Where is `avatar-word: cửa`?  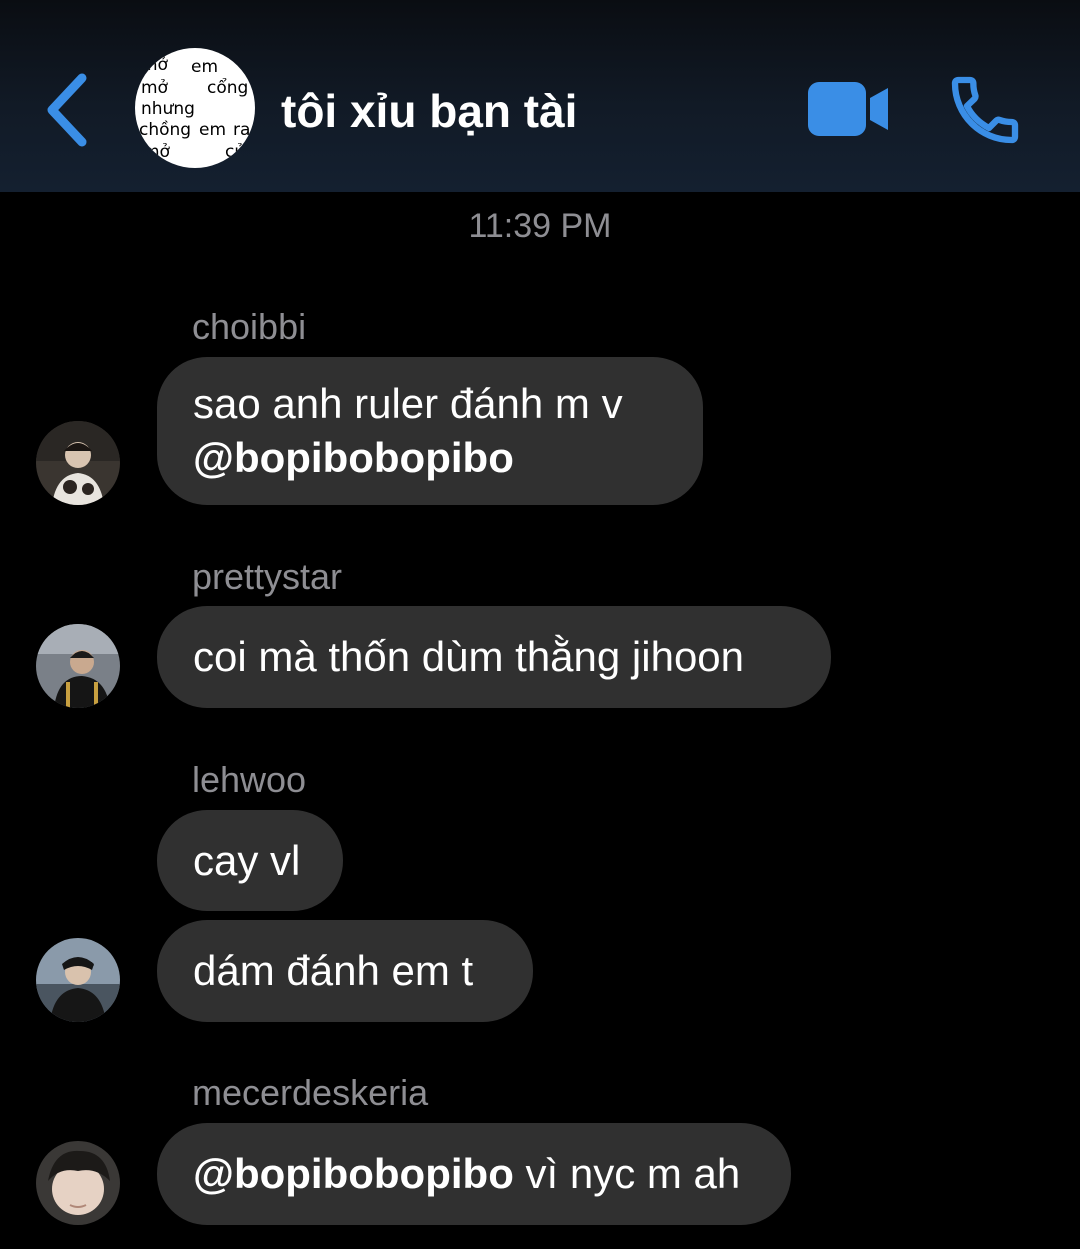 avatar-word: cửa is located at coordinates (240, 152).